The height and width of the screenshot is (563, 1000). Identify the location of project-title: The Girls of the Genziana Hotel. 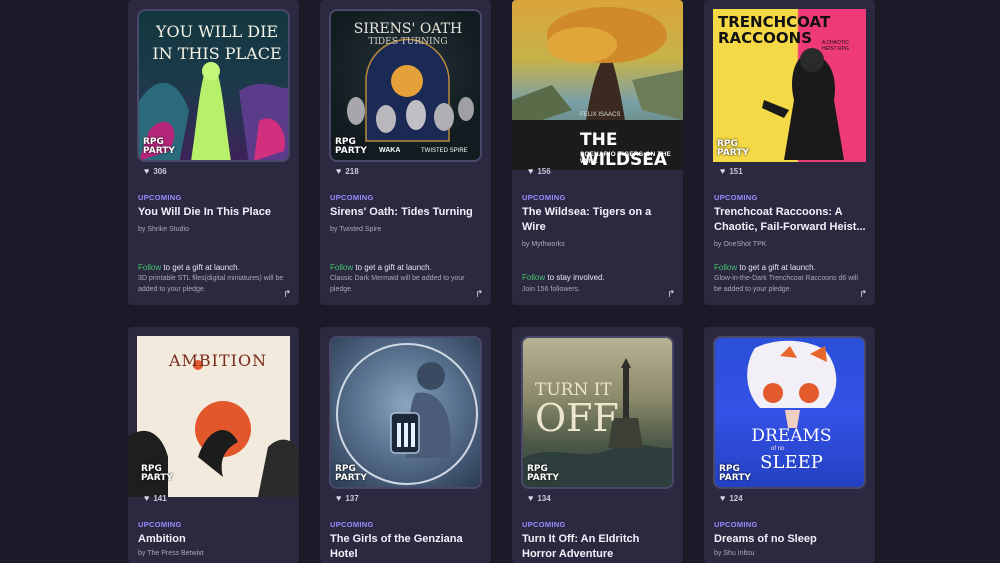
(405, 547).